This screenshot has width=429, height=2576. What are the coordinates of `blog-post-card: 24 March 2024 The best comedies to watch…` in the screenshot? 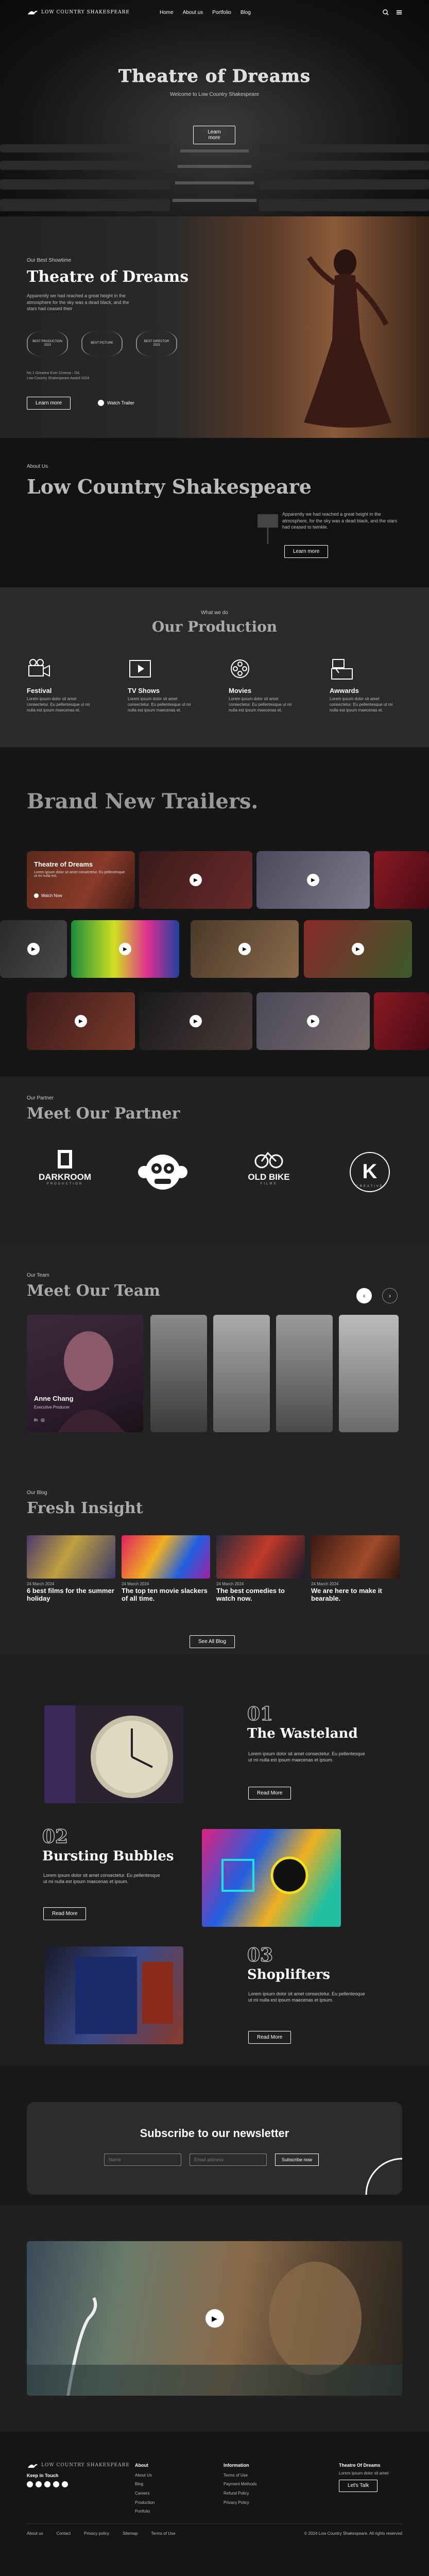 It's located at (260, 1569).